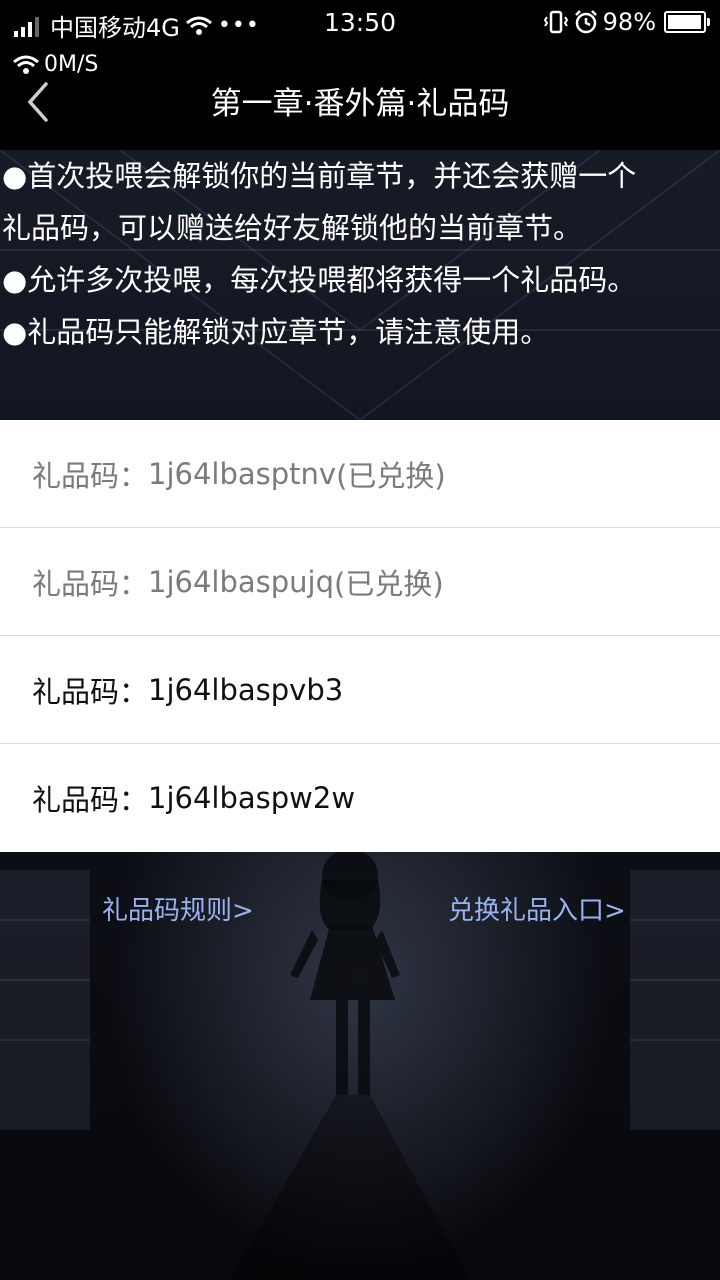 The height and width of the screenshot is (1280, 720). I want to click on wifi-icon, so click(26, 64).